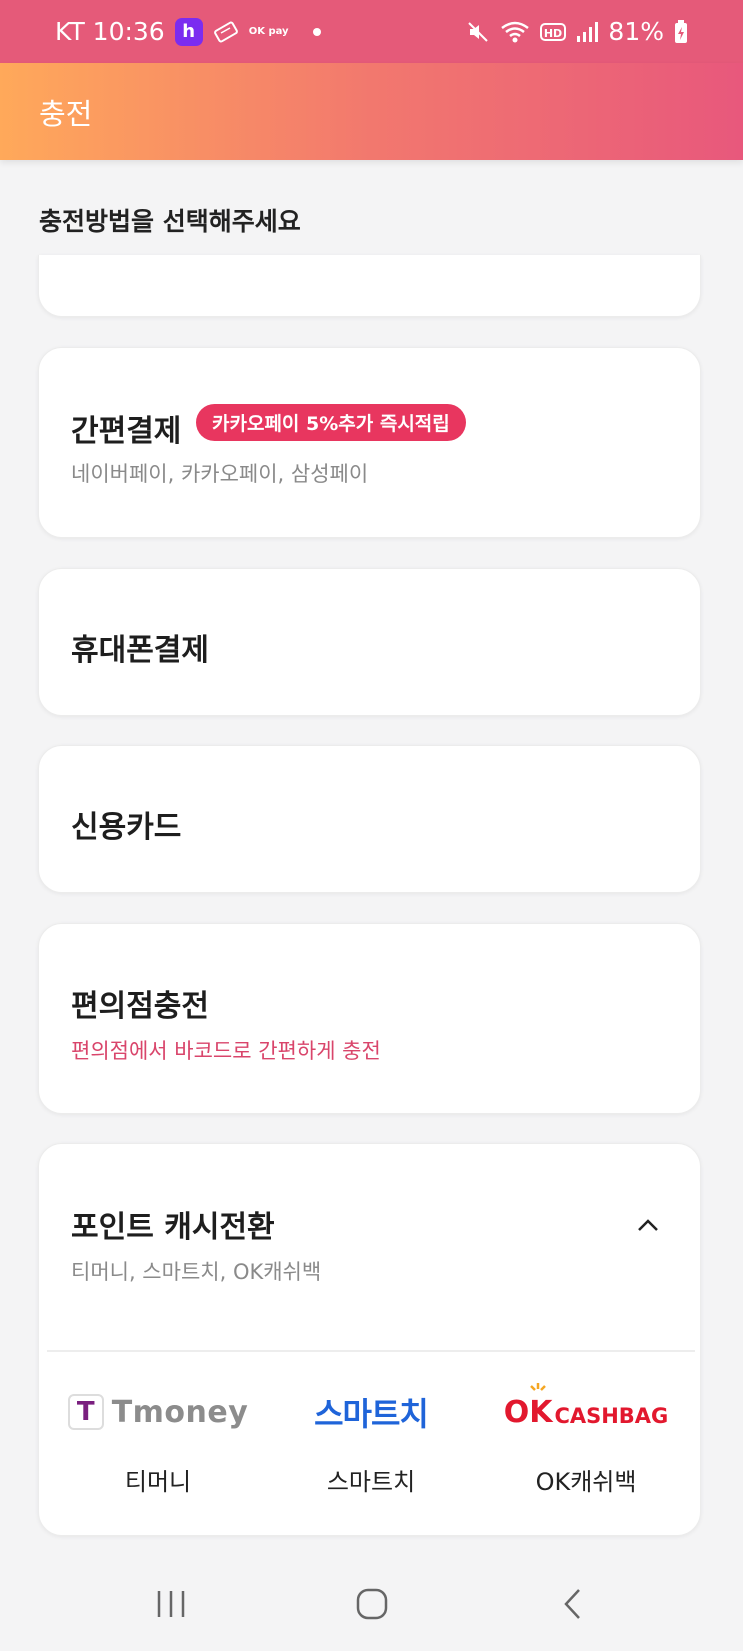 The width and height of the screenshot is (743, 1651). I want to click on partner-label: 스마트치, so click(371, 1482).